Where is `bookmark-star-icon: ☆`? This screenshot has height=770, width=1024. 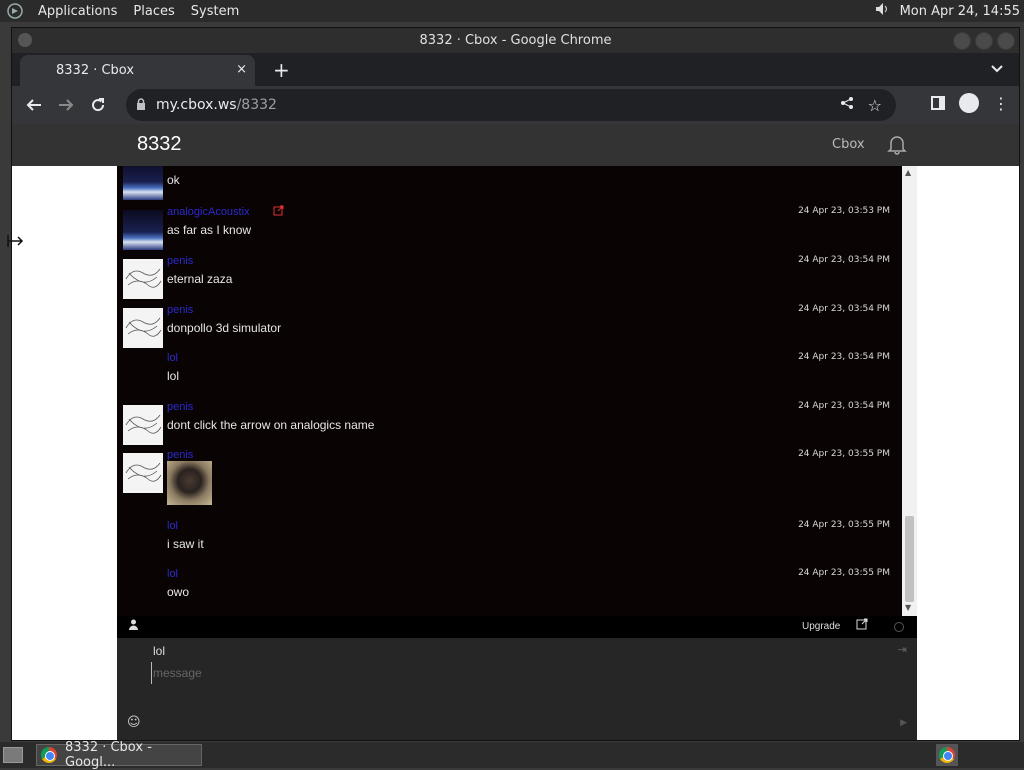 bookmark-star-icon: ☆ is located at coordinates (875, 105).